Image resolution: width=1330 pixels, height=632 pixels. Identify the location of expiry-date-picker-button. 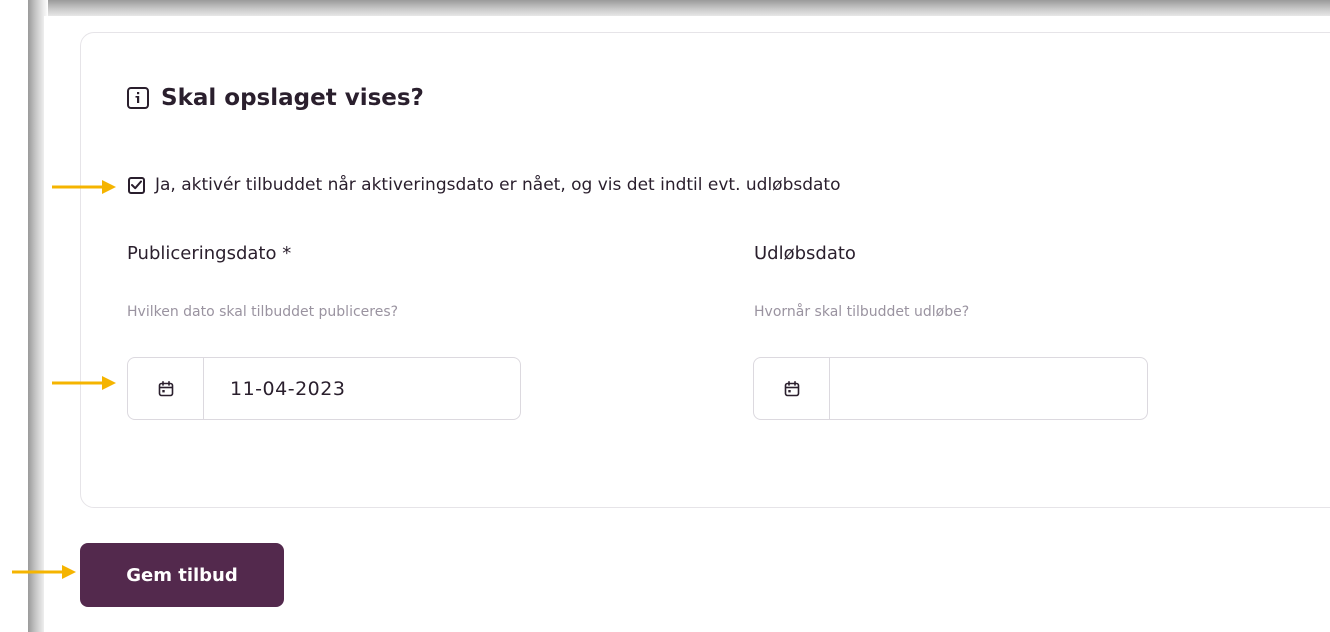
(792, 388).